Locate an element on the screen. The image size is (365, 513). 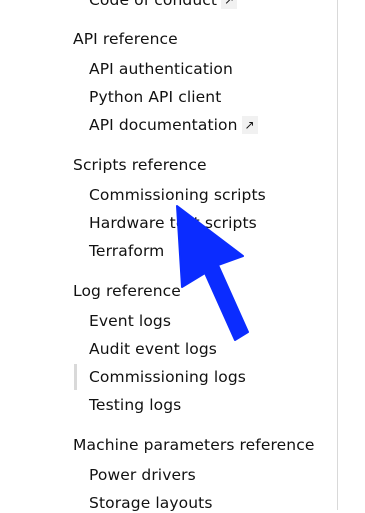
nav-item-power-drivers: Power drivers is located at coordinates (142, 475).